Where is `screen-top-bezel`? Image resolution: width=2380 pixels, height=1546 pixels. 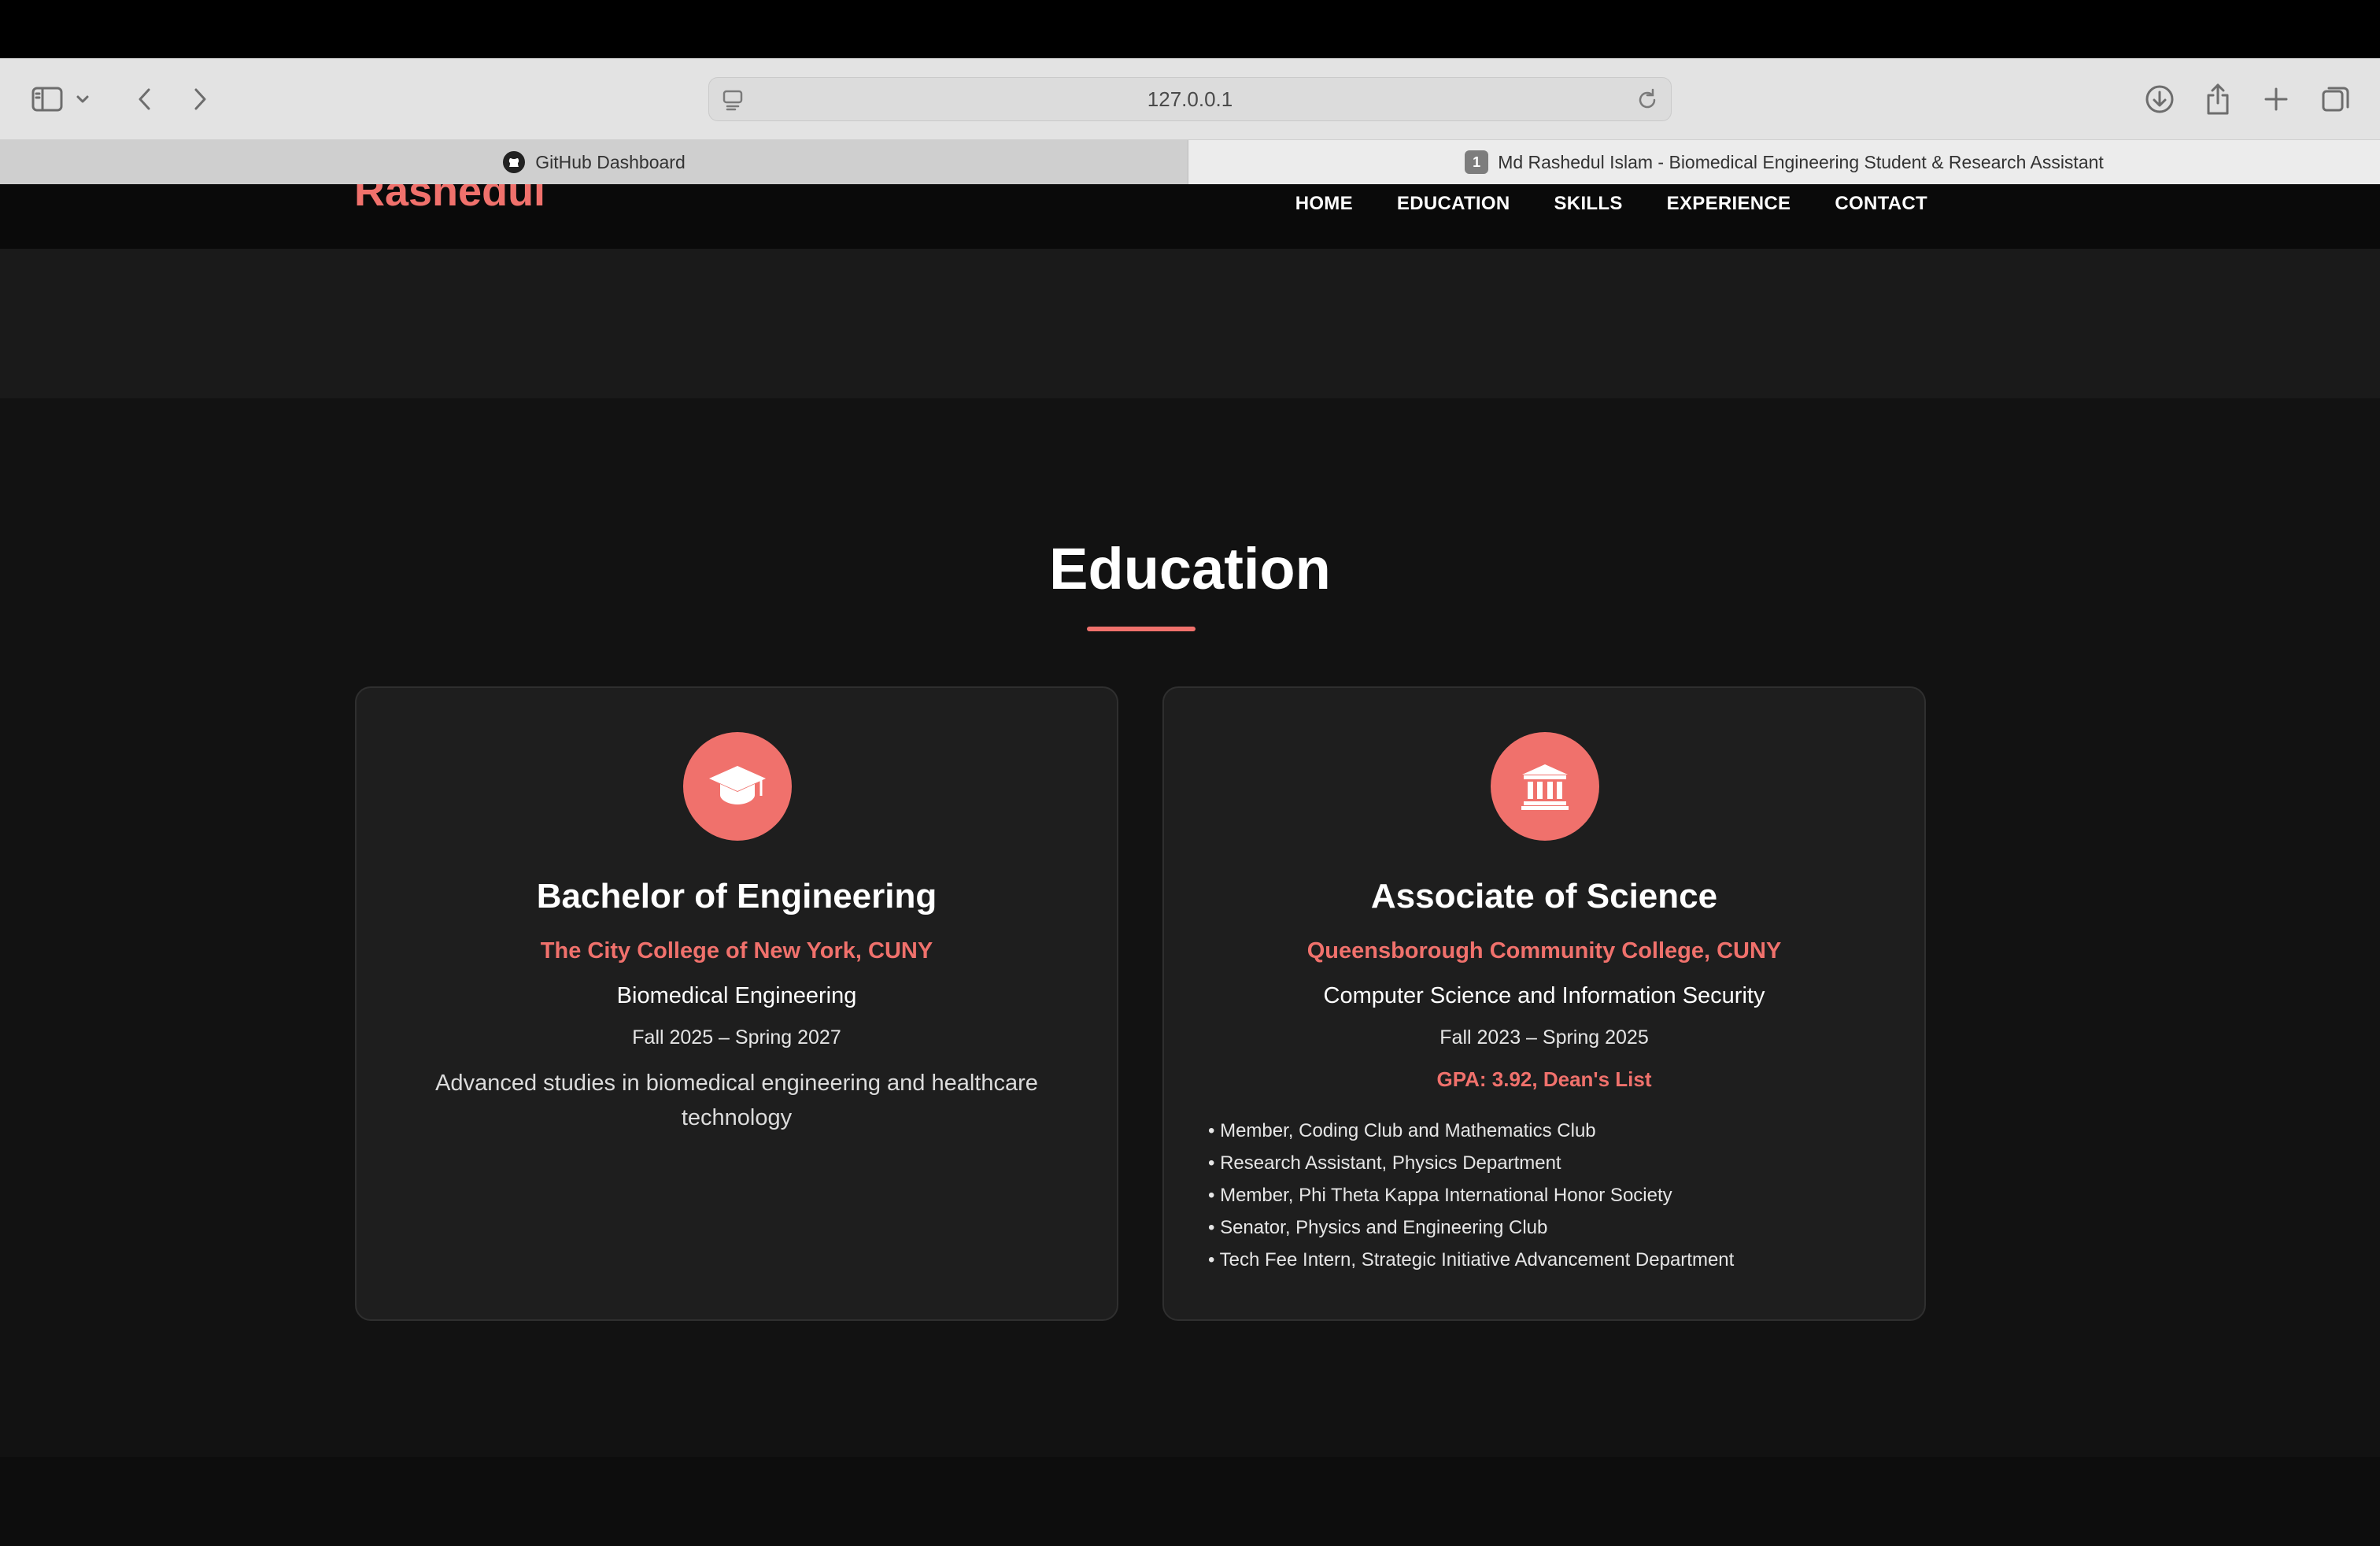 screen-top-bezel is located at coordinates (1190, 29).